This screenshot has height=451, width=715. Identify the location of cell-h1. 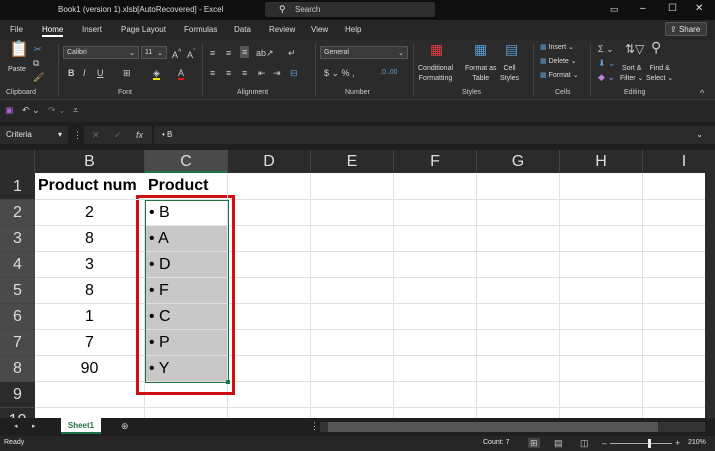
(601, 186).